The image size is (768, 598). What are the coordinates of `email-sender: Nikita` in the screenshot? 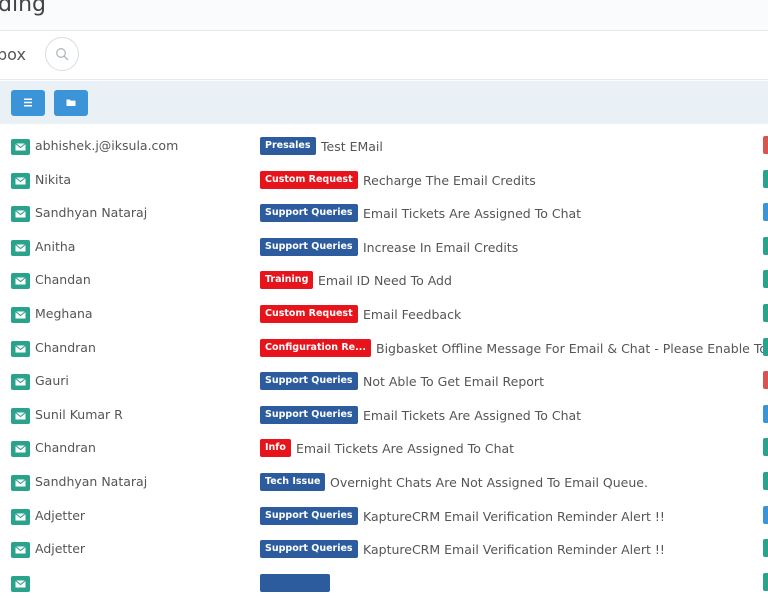 It's located at (53, 179).